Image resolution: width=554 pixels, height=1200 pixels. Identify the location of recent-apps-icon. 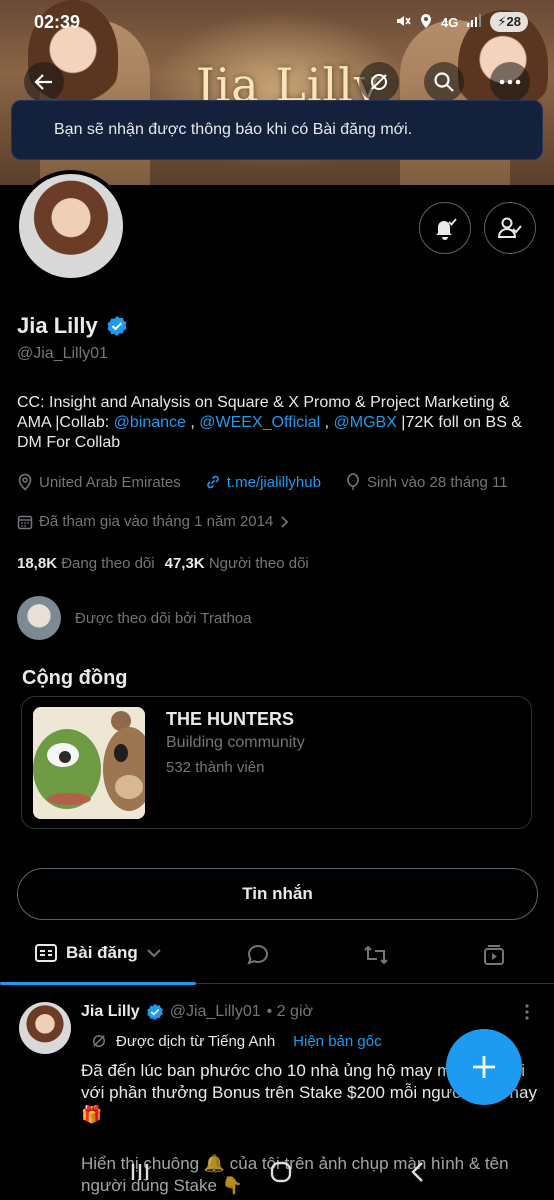
(140, 1171).